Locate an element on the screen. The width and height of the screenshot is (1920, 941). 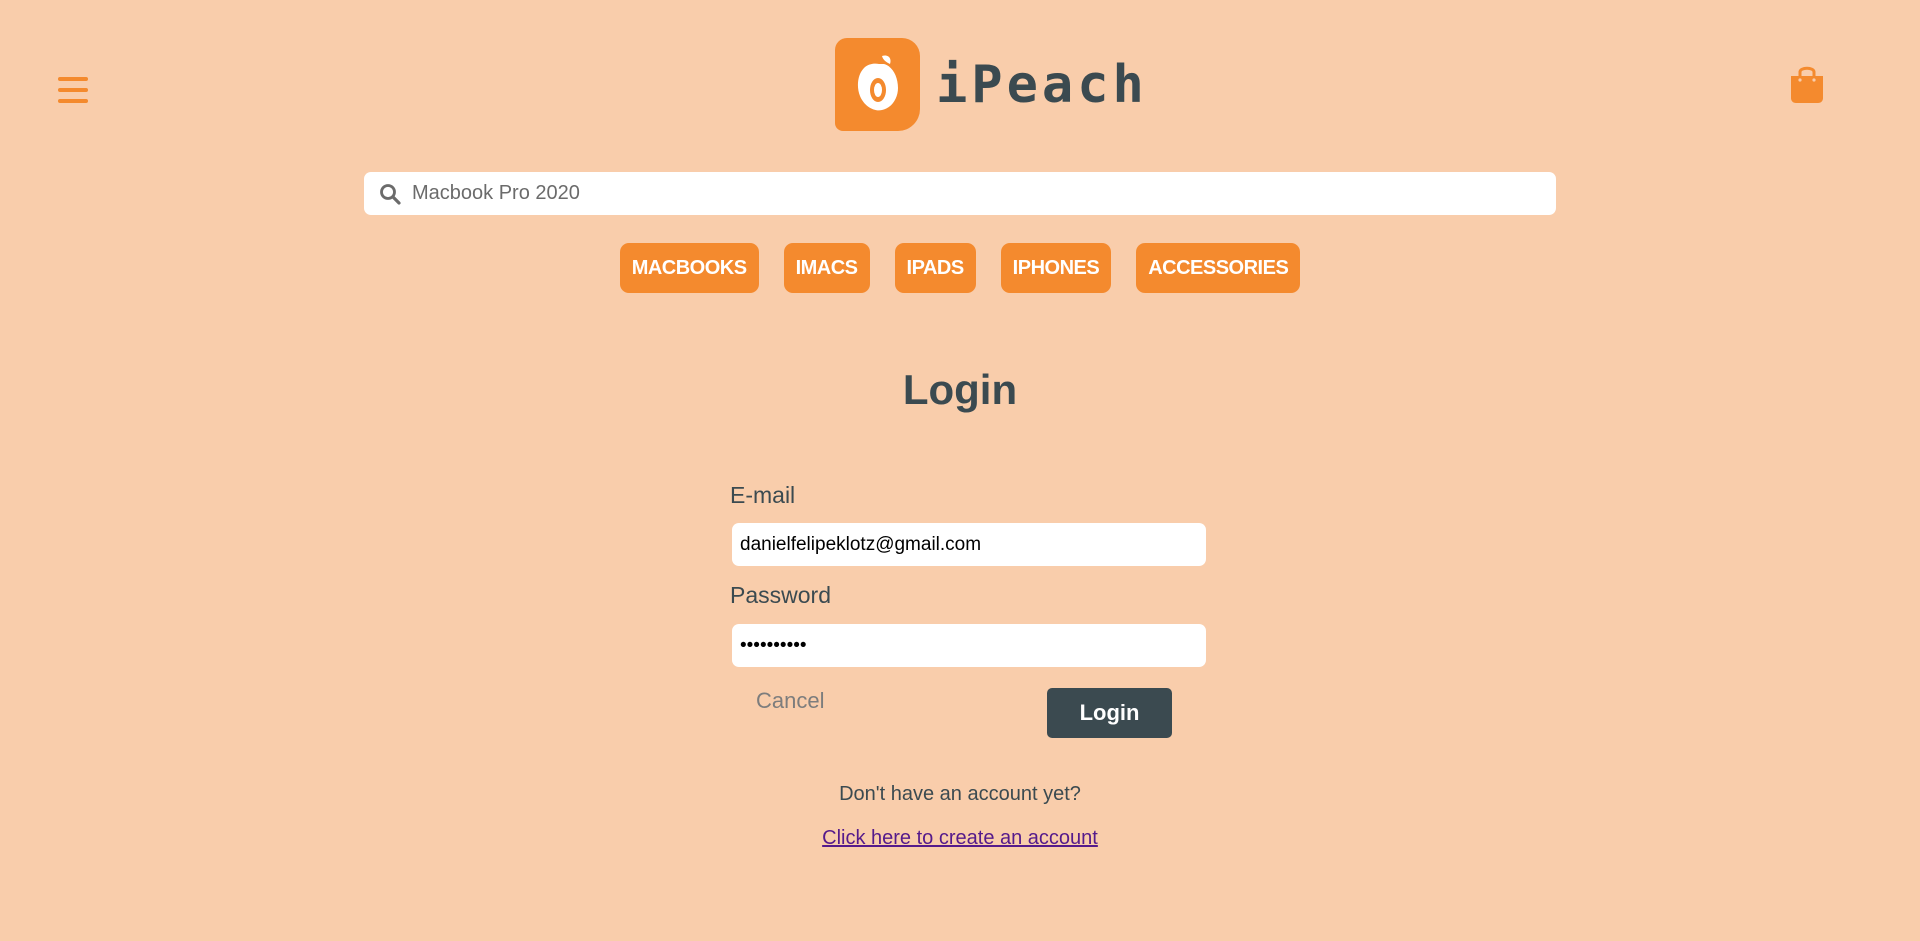
brand-name: iPeach is located at coordinates (1042, 84).